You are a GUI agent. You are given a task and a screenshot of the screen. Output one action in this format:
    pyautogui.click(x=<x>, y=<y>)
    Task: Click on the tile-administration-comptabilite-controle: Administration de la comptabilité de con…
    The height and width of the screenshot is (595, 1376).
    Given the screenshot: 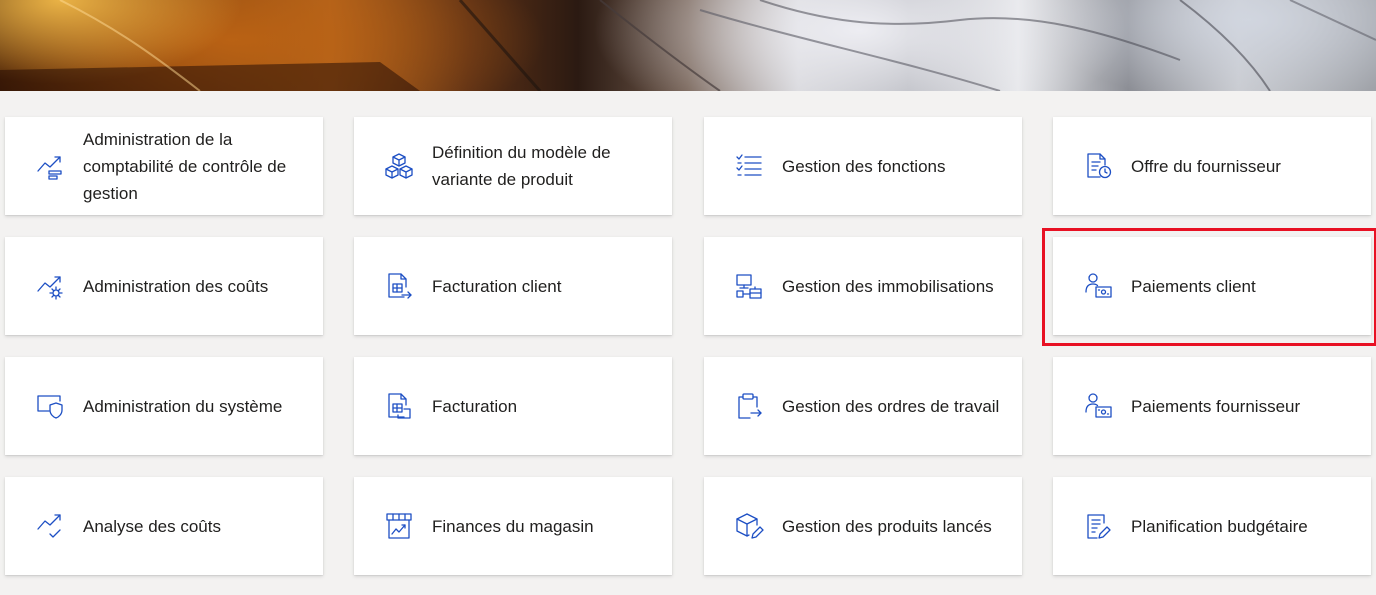 What is the action you would take?
    pyautogui.click(x=164, y=166)
    